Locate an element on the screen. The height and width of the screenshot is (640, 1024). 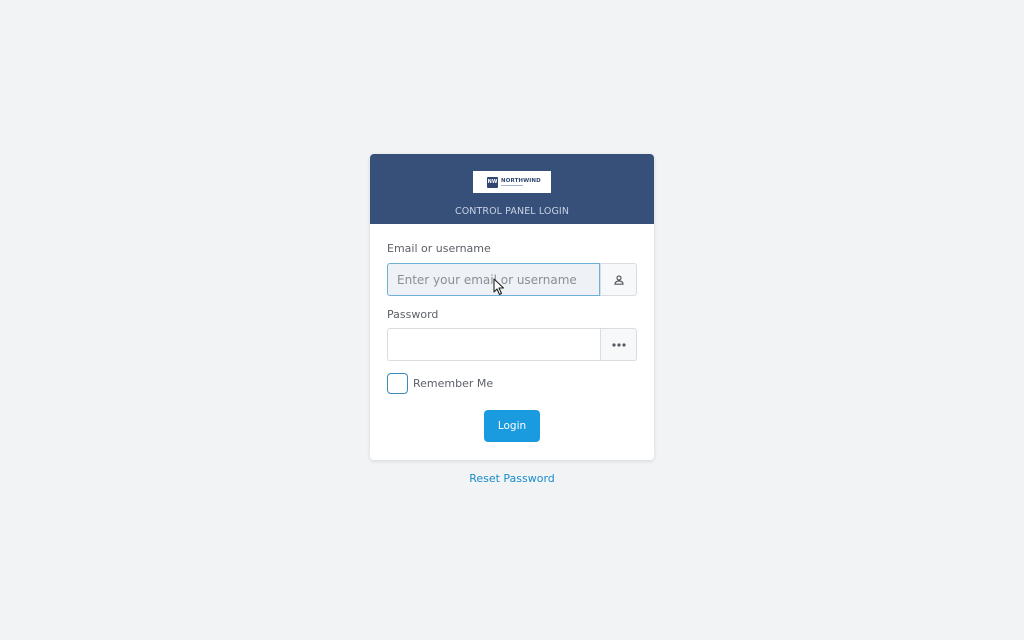
reset-password-row: Reset Password is located at coordinates (512, 478).